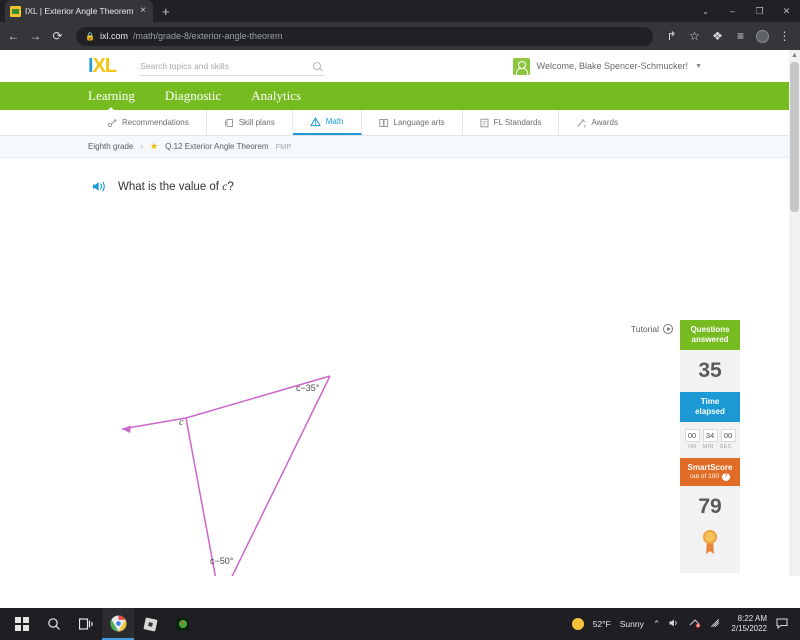 The width and height of the screenshot is (800, 640). I want to click on tab-skill-plans: Skill plans, so click(250, 122).